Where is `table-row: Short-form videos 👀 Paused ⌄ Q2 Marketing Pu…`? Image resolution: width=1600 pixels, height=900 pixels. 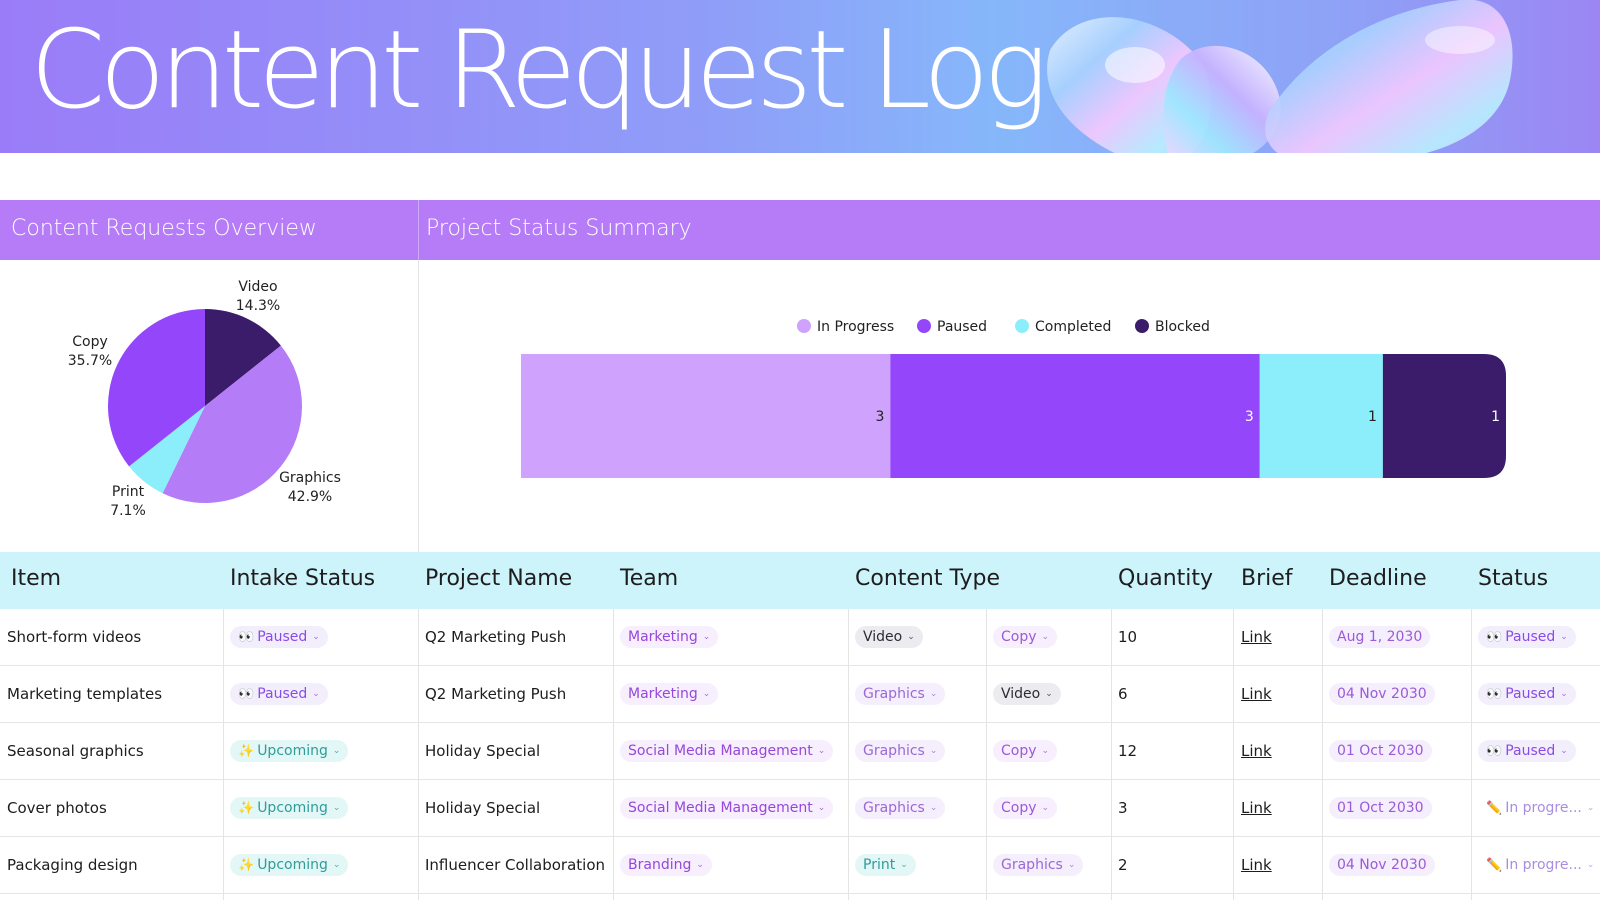
table-row: Short-form videos 👀 Paused ⌄ Q2 Marketing Pu… is located at coordinates (800, 637).